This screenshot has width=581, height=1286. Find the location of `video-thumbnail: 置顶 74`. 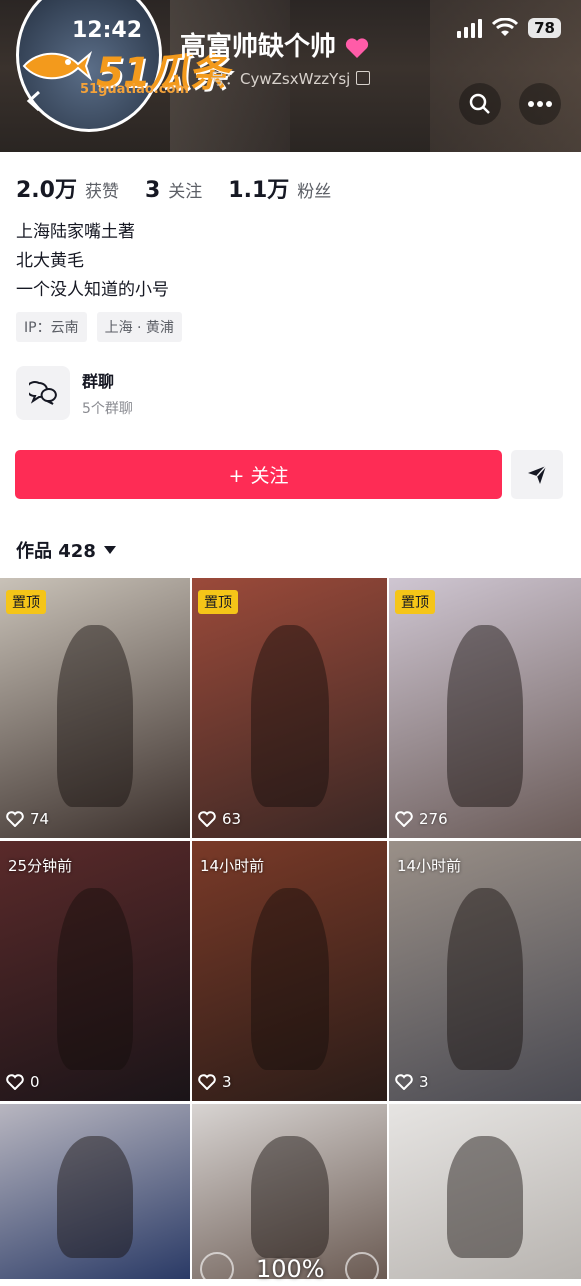

video-thumbnail: 置顶 74 is located at coordinates (95, 708).